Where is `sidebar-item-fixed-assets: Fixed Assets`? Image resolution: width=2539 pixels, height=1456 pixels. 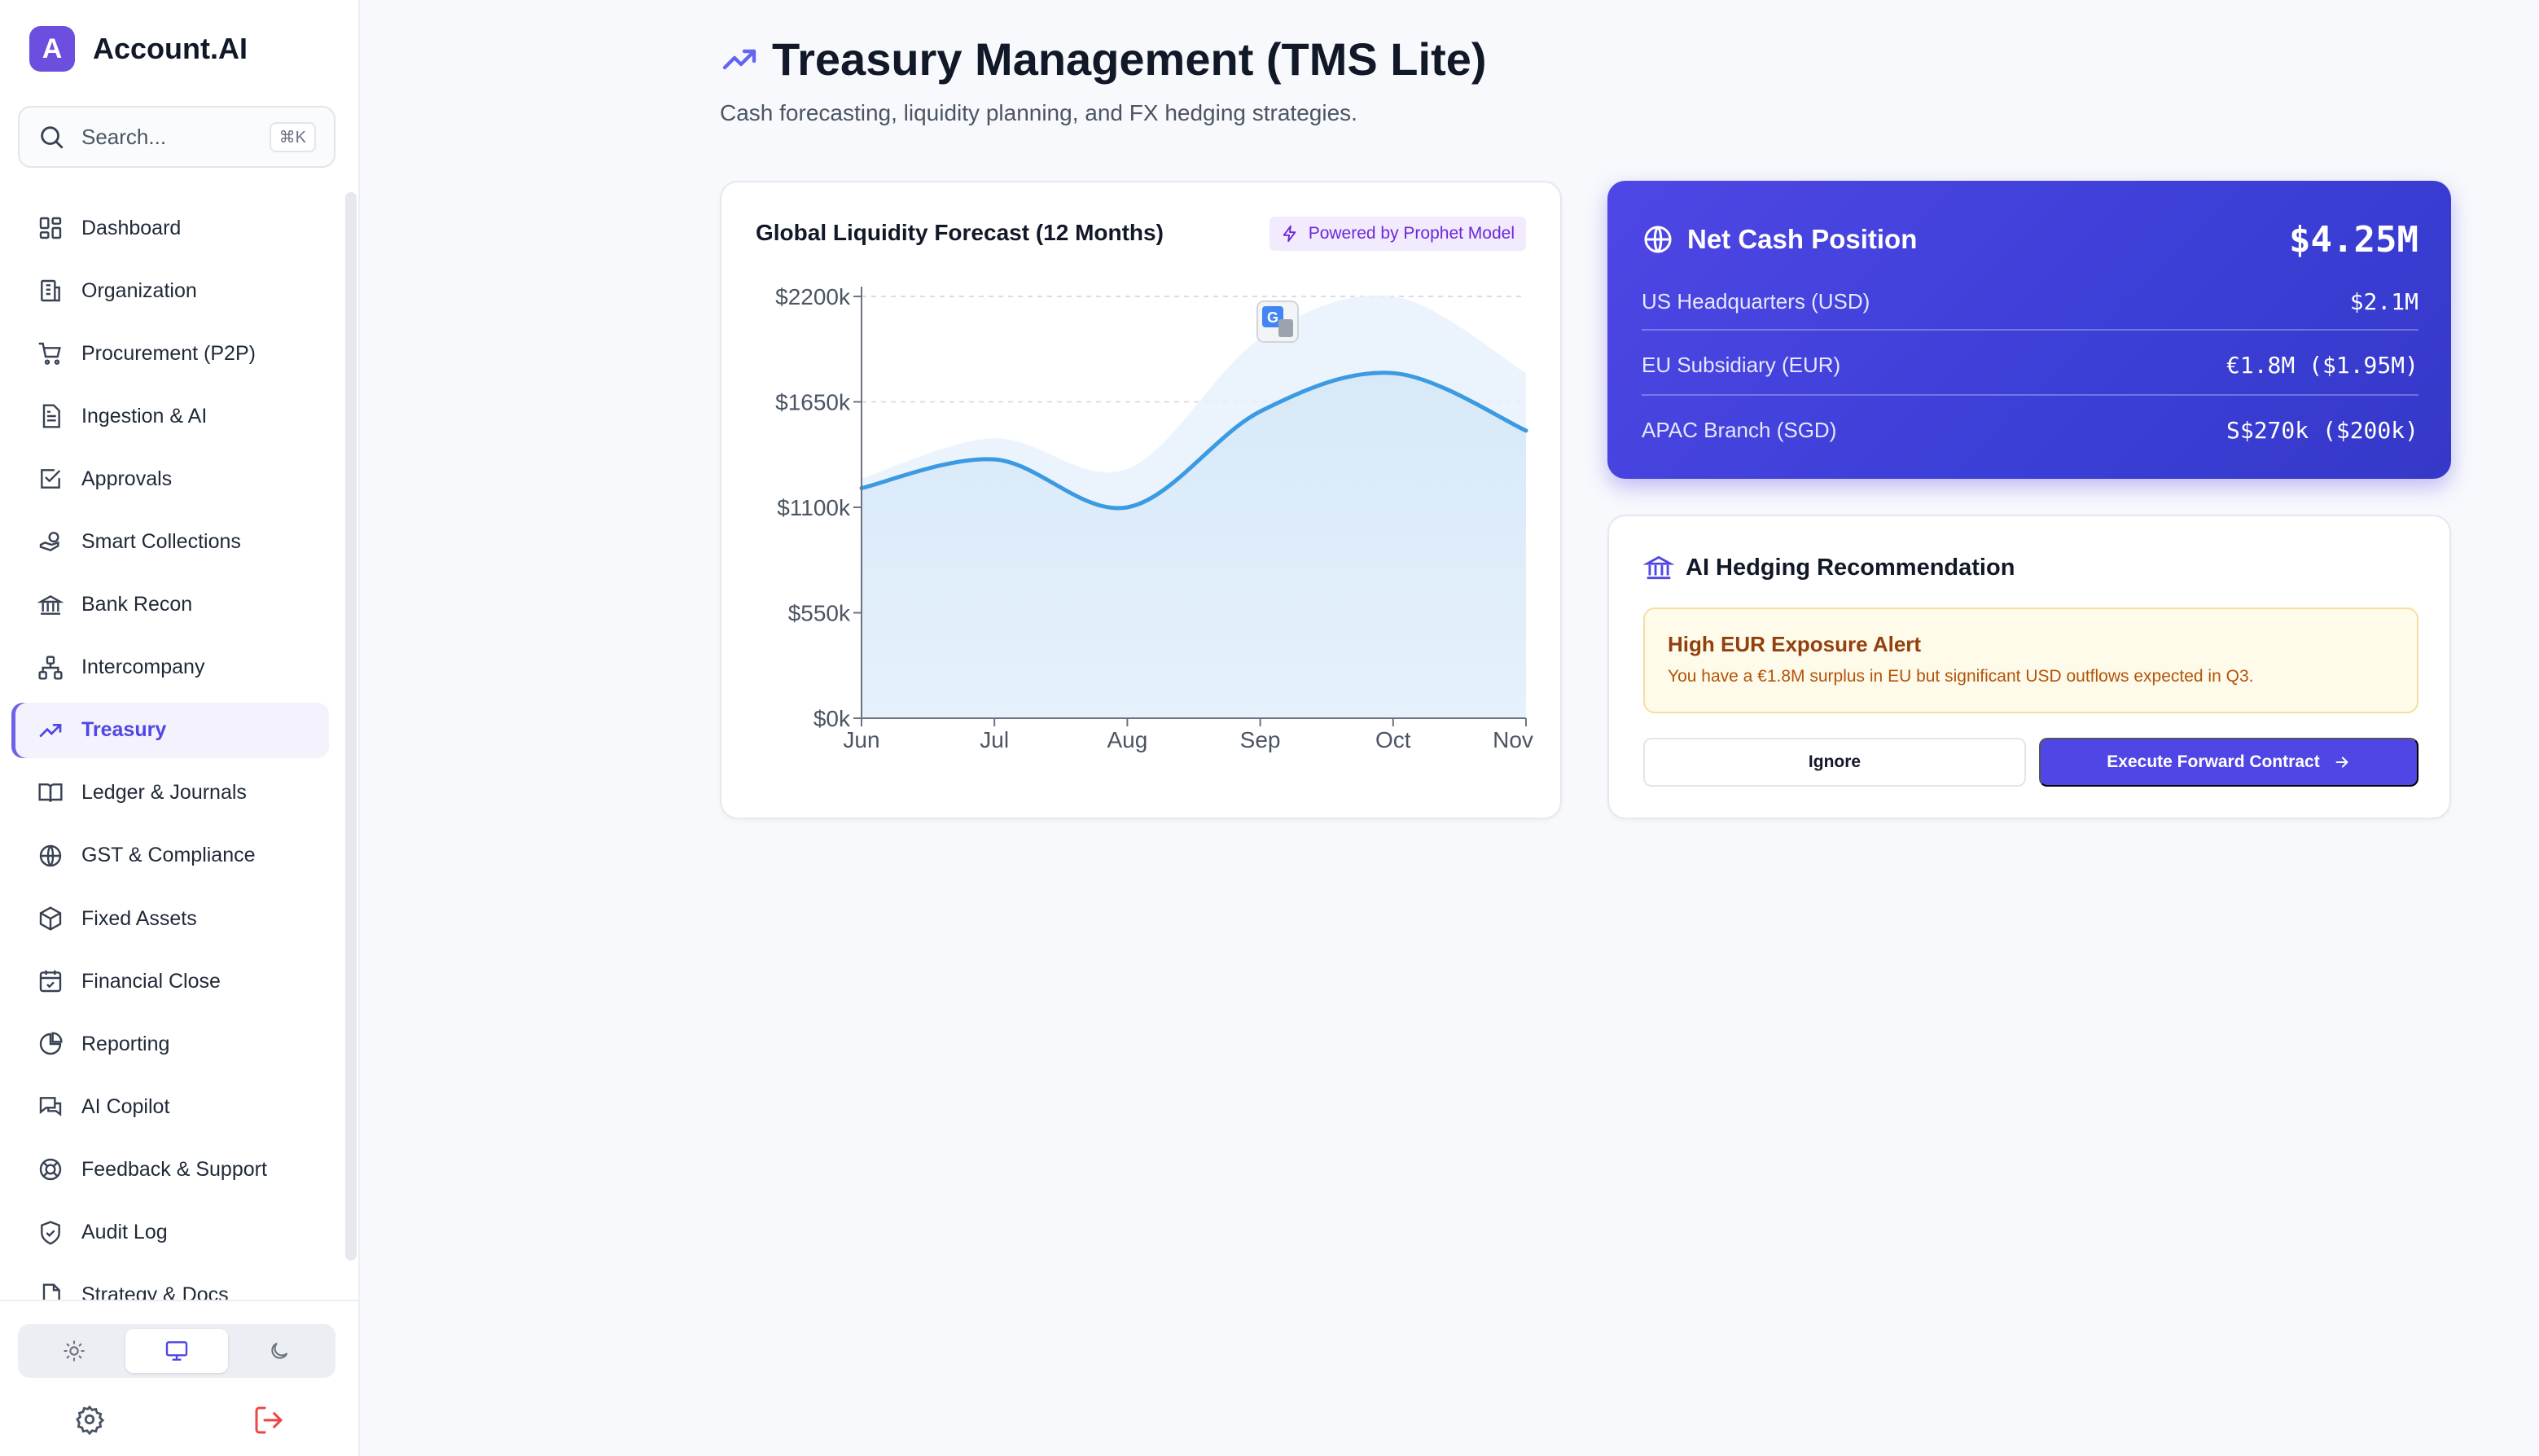
sidebar-item-fixed-assets: Fixed Assets is located at coordinates (170, 918).